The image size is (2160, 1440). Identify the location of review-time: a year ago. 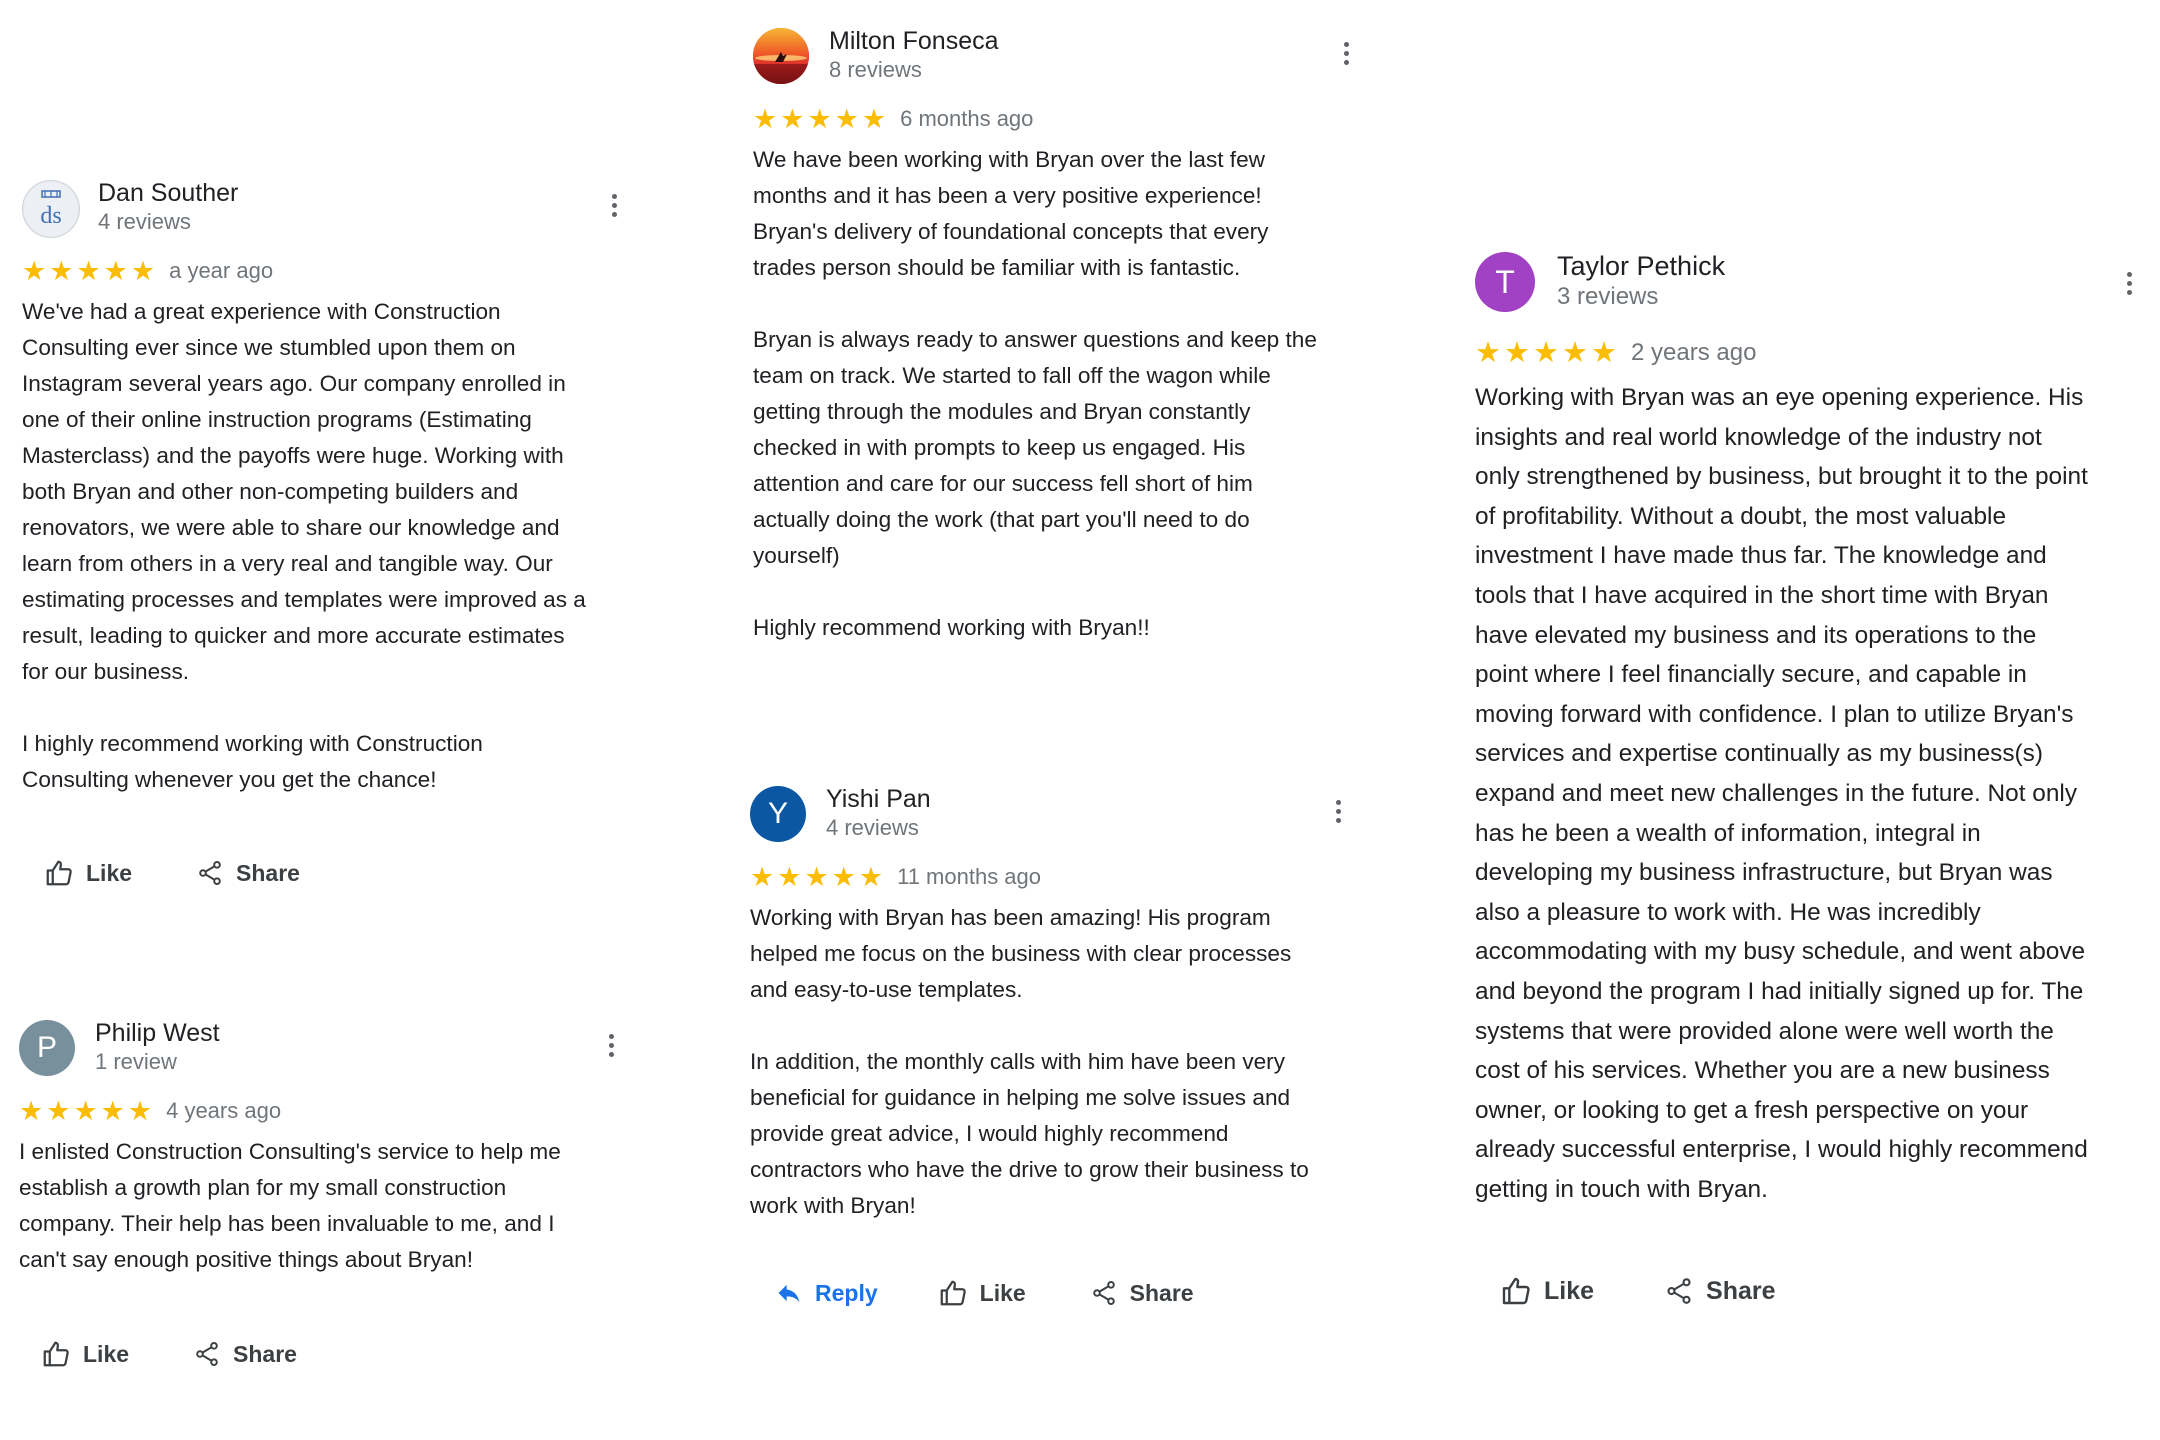
(221, 270).